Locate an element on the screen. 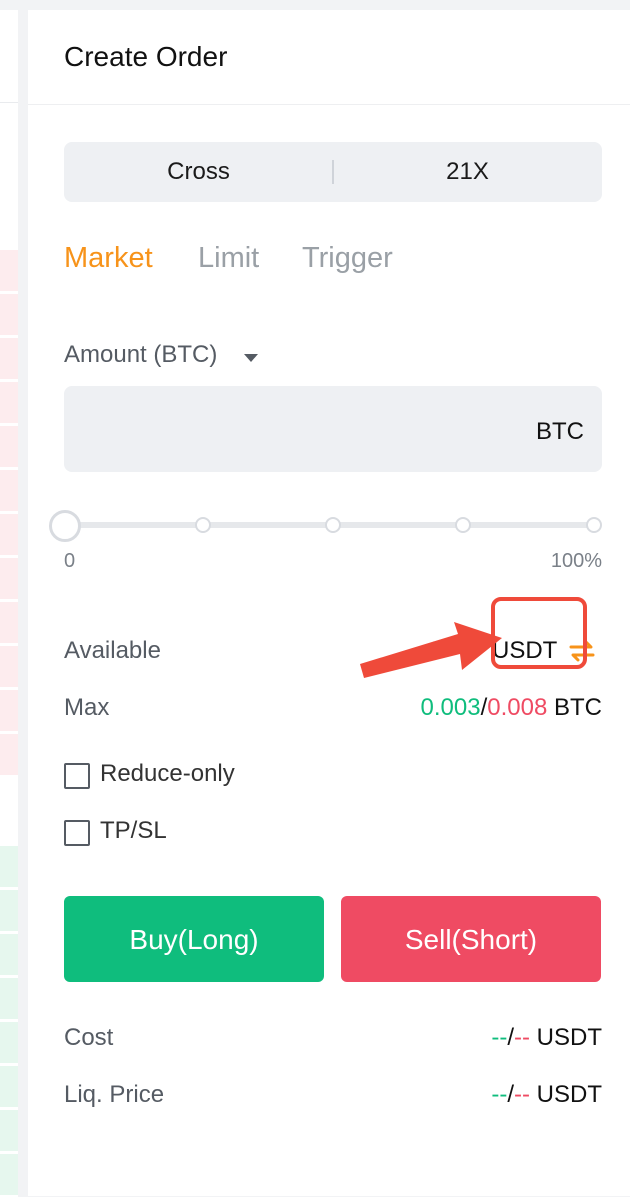 Image resolution: width=630 pixels, height=1197 pixels. reduce-only-label: Reduce-only is located at coordinates (167, 774).